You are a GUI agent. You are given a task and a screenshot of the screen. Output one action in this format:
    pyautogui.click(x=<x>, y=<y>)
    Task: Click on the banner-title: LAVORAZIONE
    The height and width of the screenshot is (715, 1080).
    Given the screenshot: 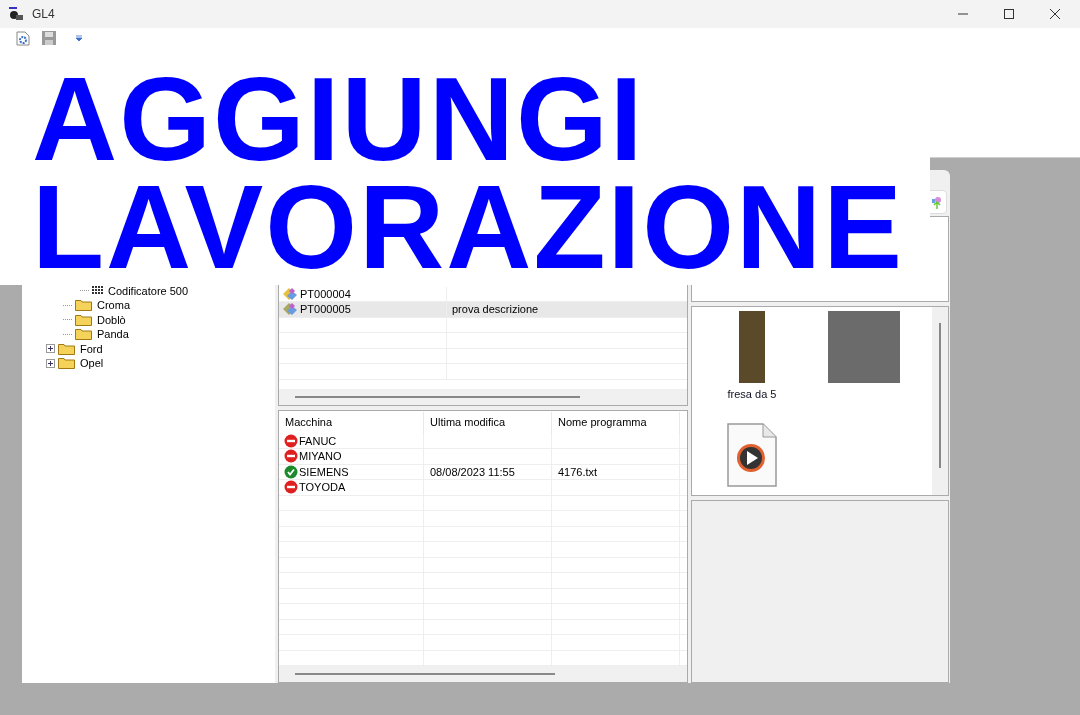 What is the action you would take?
    pyautogui.click(x=468, y=226)
    